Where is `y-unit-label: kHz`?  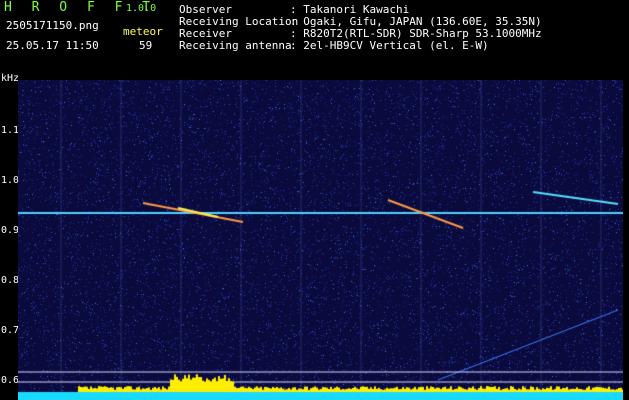
y-unit-label: kHz is located at coordinates (10, 78).